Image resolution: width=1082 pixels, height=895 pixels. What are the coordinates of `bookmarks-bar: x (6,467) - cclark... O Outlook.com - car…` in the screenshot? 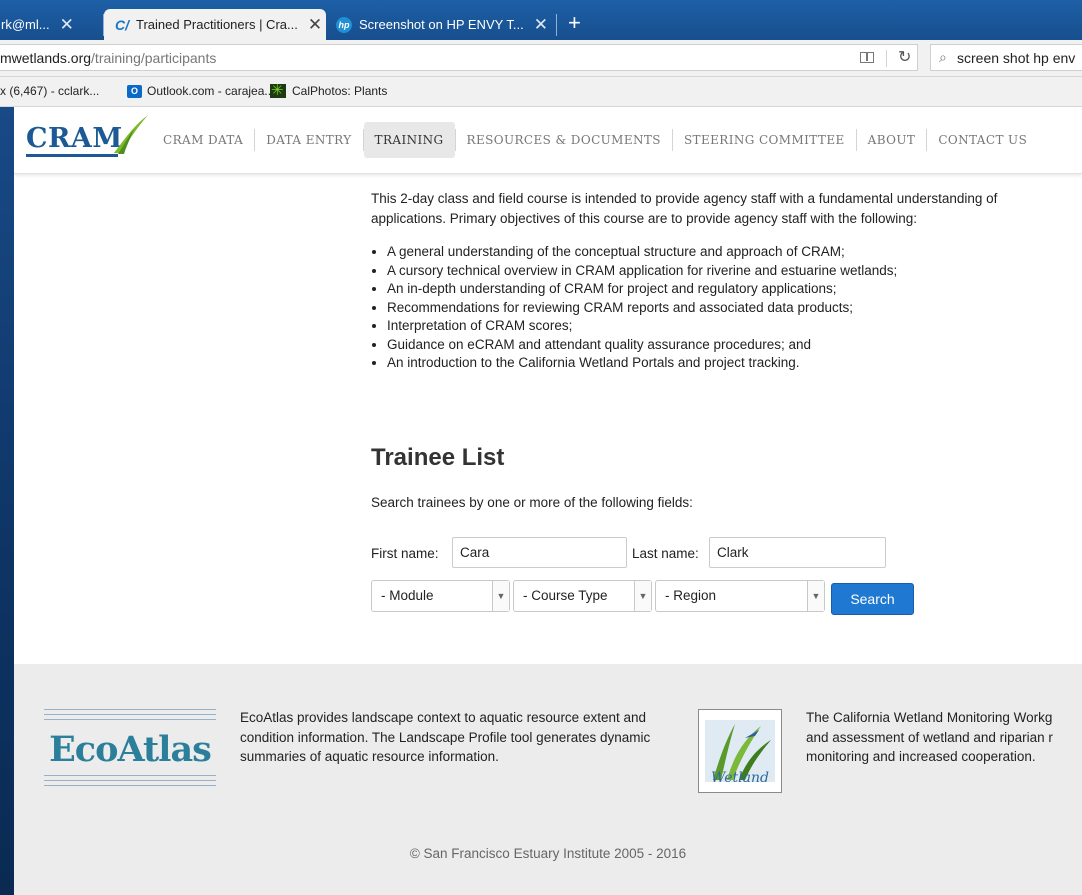 It's located at (541, 92).